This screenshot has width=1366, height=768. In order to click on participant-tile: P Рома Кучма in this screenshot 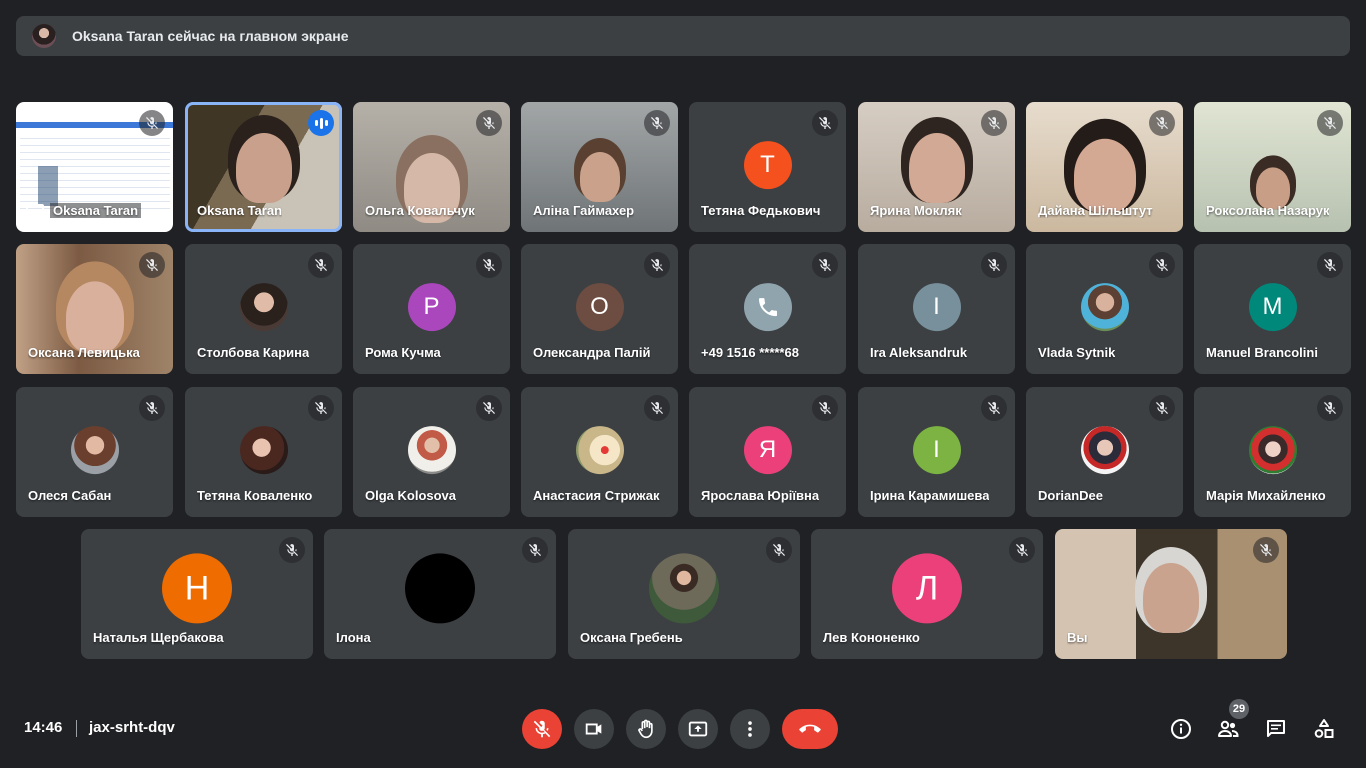, I will do `click(431, 309)`.